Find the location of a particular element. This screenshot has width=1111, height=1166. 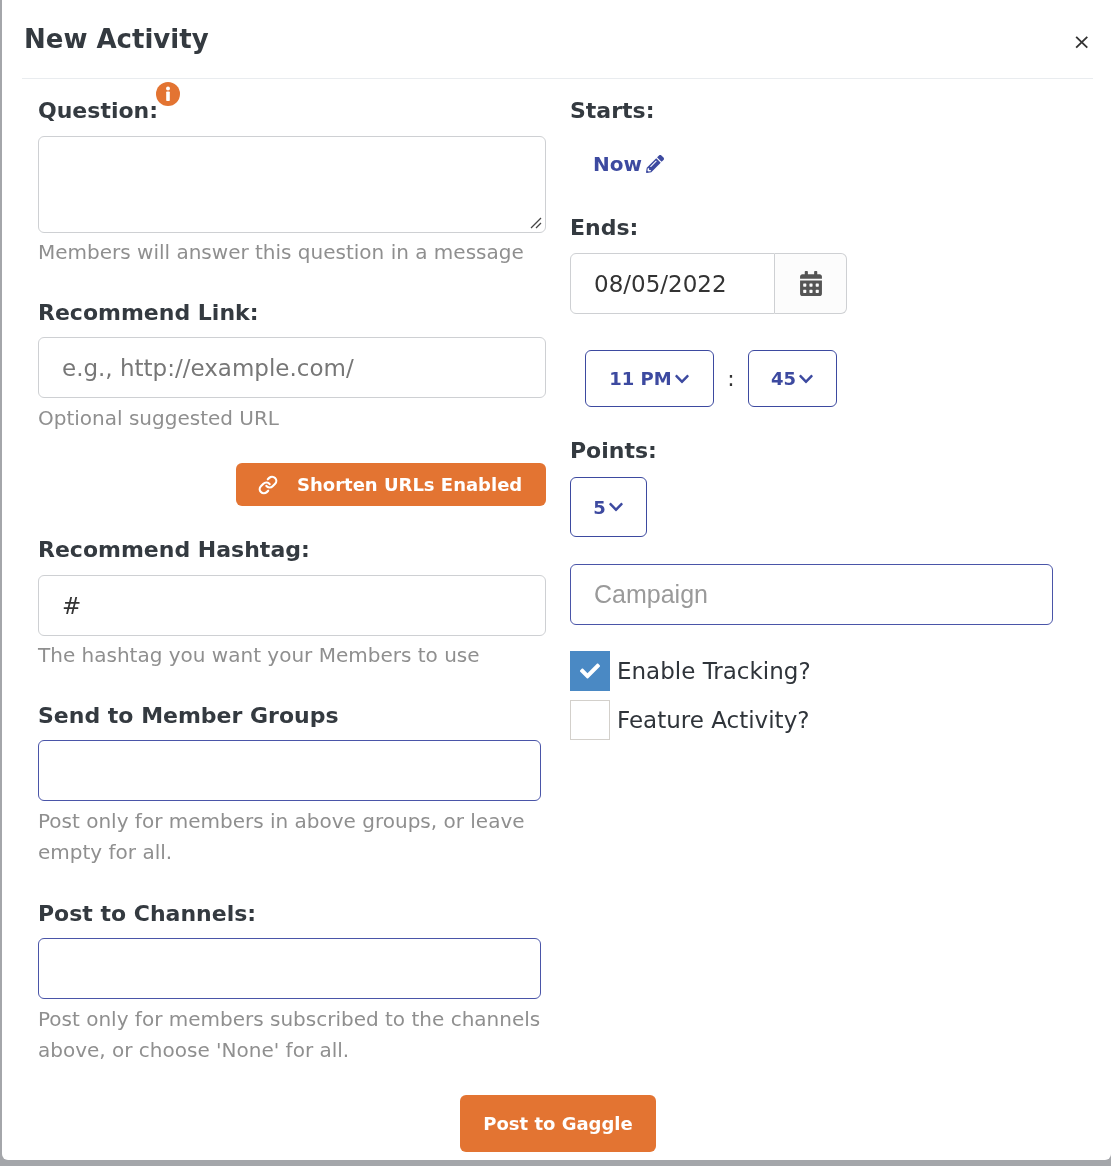

recommend-link-help-text: Optional suggested URL is located at coordinates (159, 418).